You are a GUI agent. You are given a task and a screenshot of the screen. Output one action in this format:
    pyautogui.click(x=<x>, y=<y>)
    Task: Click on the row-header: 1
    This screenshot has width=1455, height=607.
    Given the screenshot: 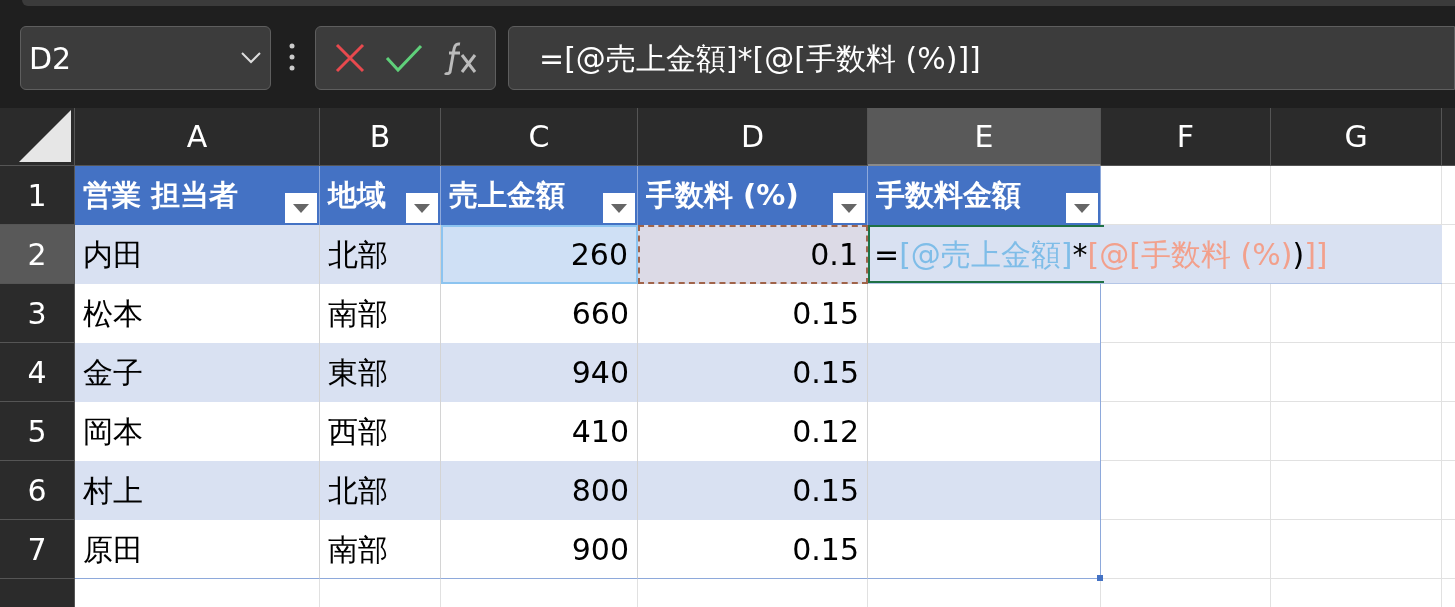 What is the action you would take?
    pyautogui.click(x=37, y=195)
    